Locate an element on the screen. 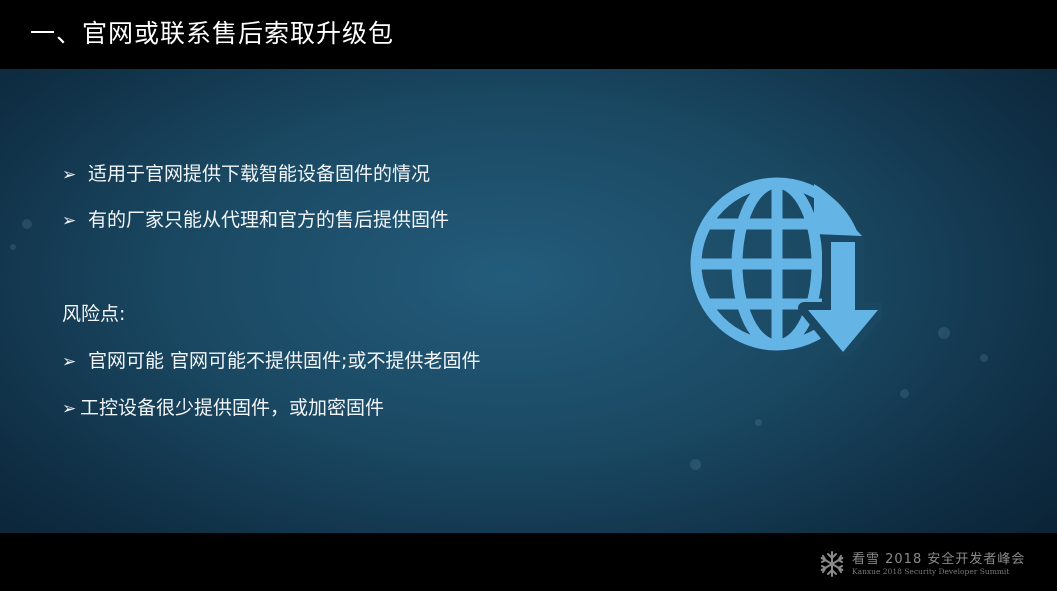 This screenshot has width=1057, height=591. title-bar: 一、官网或联系售后索取升级包 is located at coordinates (528, 34).